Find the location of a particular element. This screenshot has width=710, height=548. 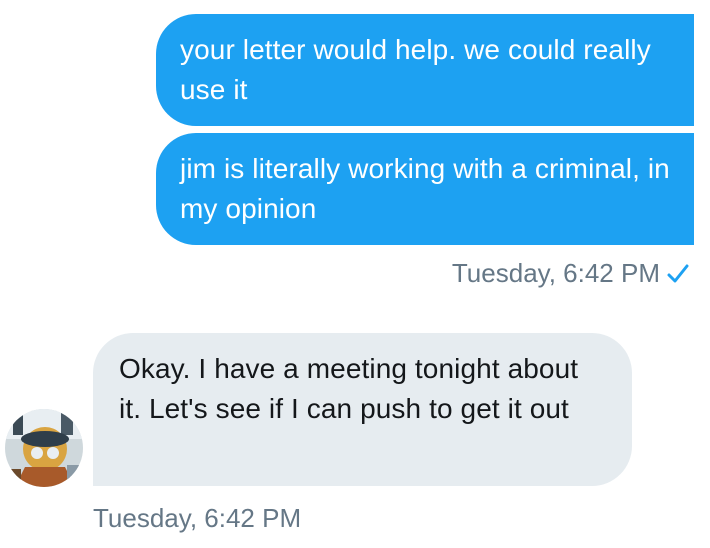

received-timestamp: Tuesday, 6:42 PM is located at coordinates (197, 518).